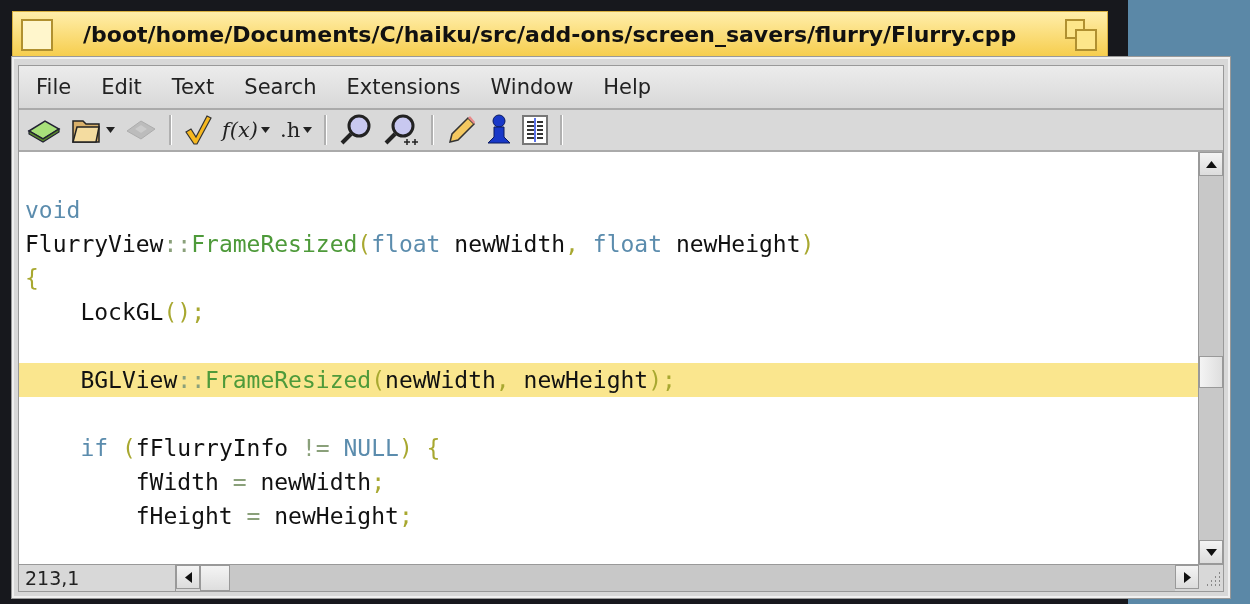  I want to click on menu-item: Search, so click(282, 87).